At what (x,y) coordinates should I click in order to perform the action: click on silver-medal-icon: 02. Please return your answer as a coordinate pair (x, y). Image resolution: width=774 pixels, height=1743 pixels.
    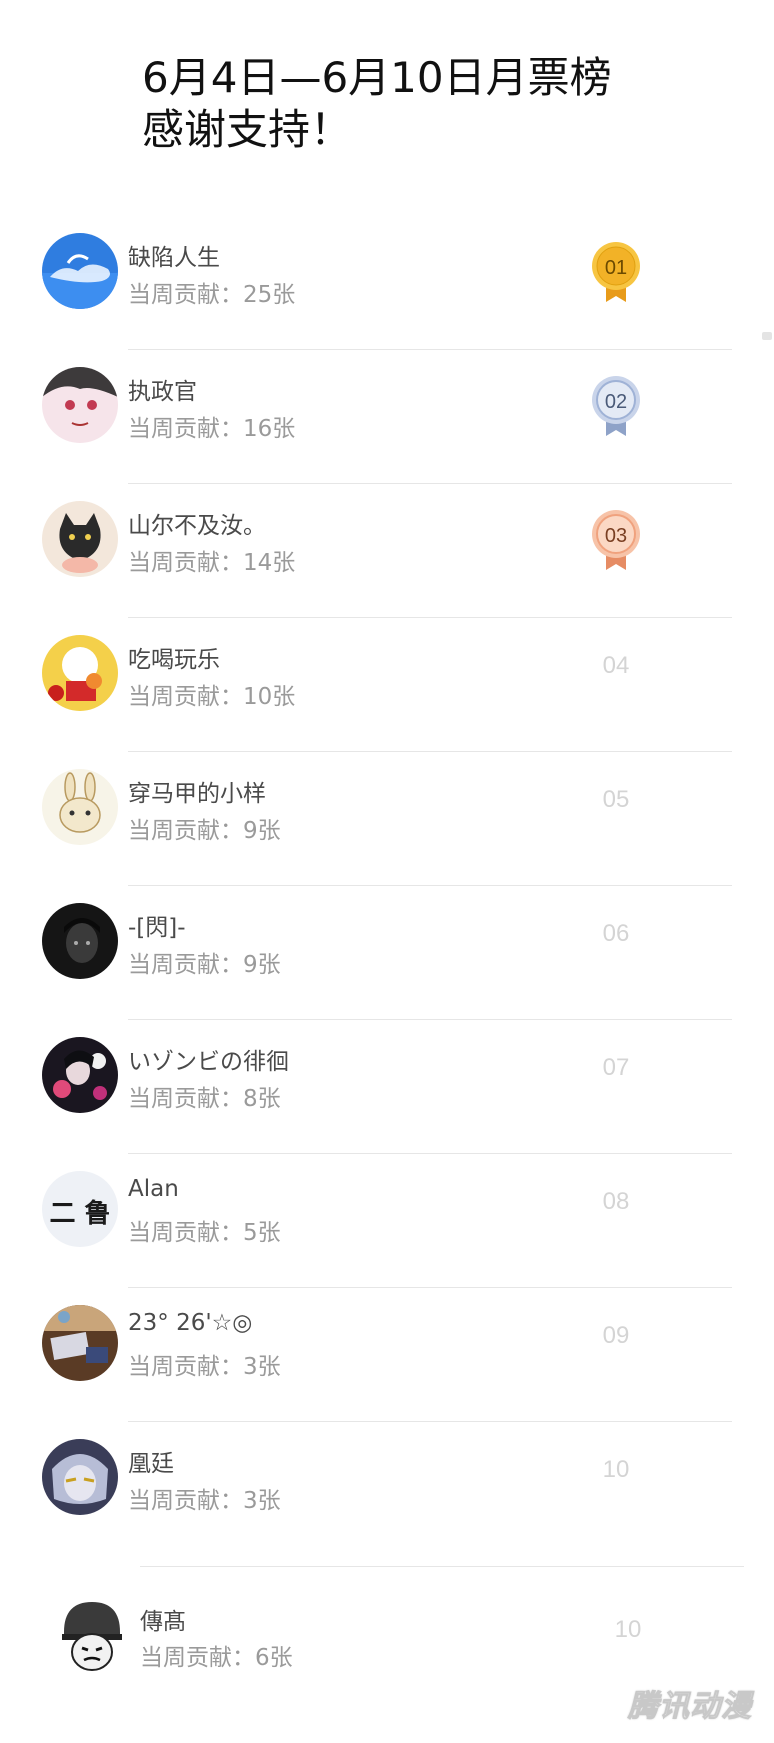
    Looking at the image, I should click on (616, 406).